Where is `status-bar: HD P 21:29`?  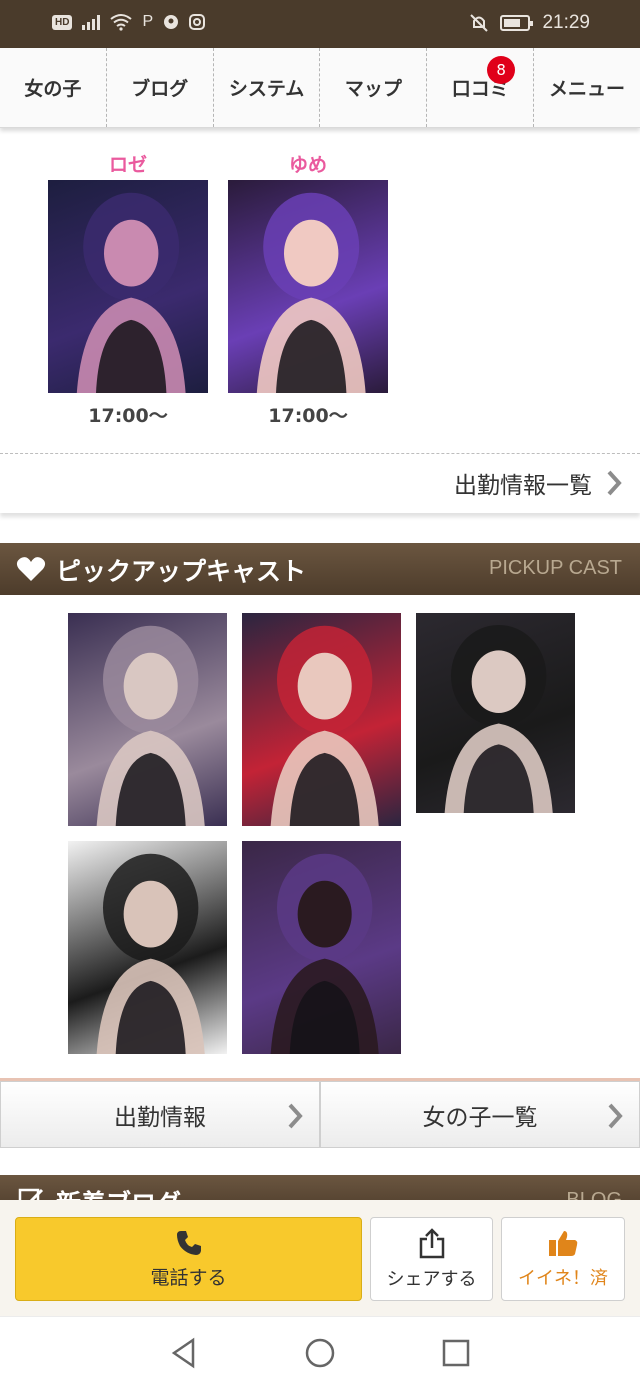 status-bar: HD P 21:29 is located at coordinates (320, 24).